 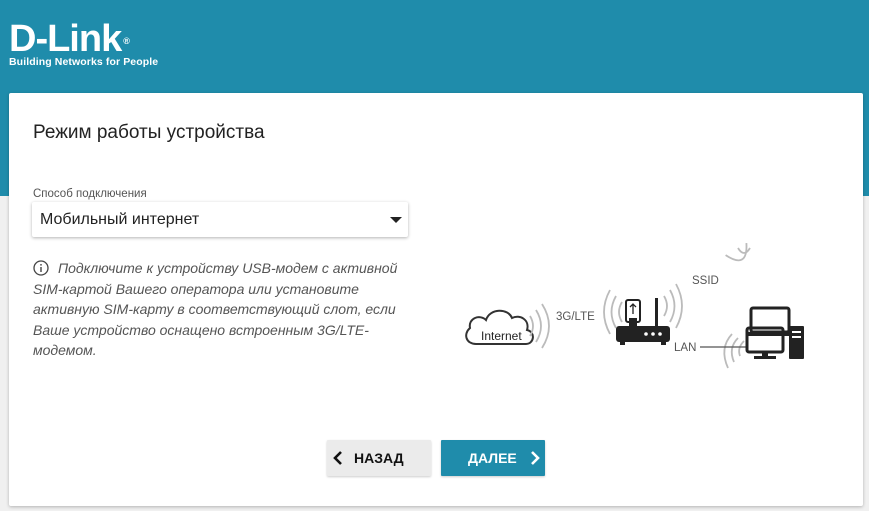 What do you see at coordinates (499, 327) in the screenshot?
I see `internet-cloud-icon: Internet` at bounding box center [499, 327].